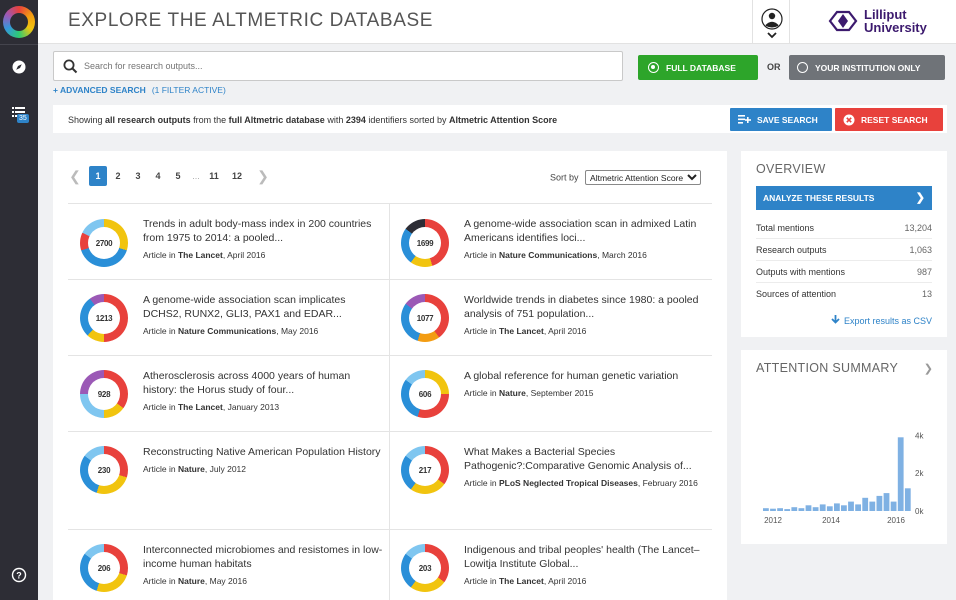  Describe the element at coordinates (189, 90) in the screenshot. I see `filter-count: (1 FILTER ACTIVE)` at that location.